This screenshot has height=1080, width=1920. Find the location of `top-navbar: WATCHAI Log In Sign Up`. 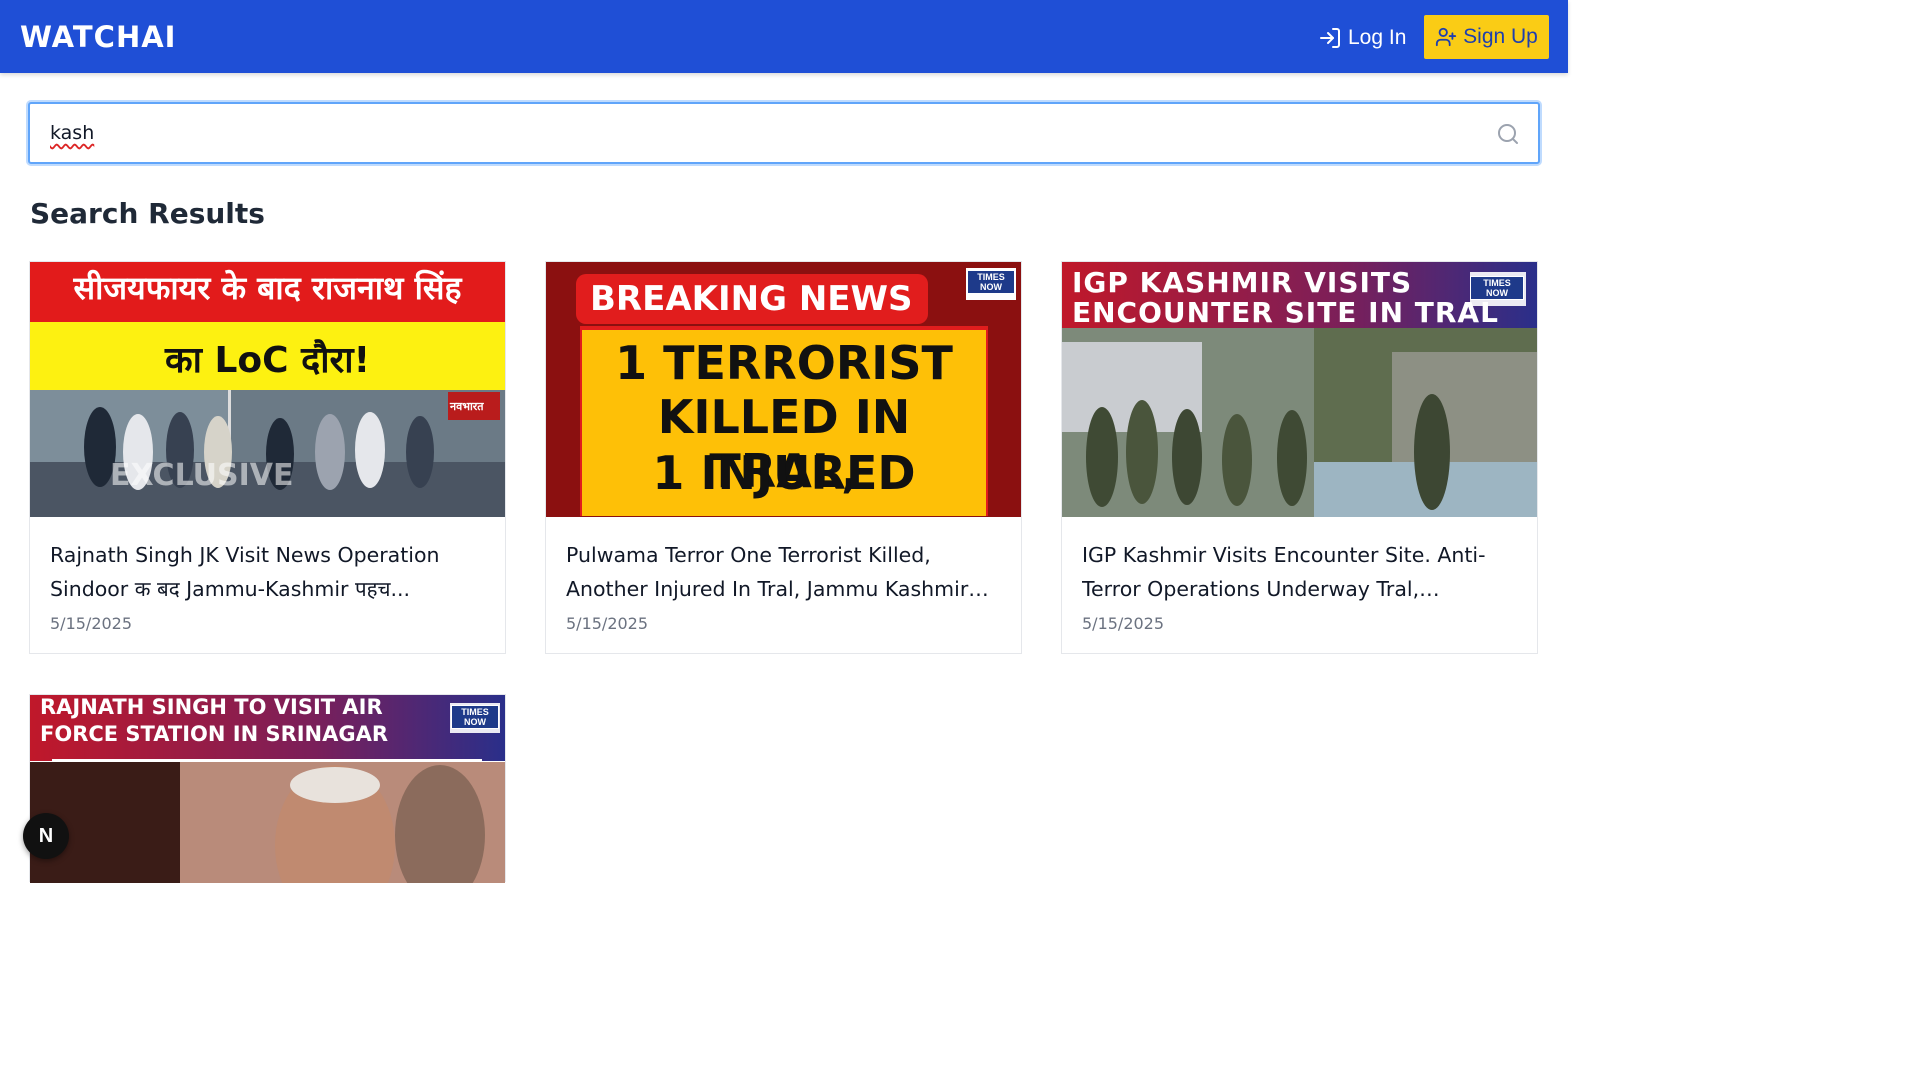

top-navbar: WATCHAI Log In Sign Up is located at coordinates (784, 36).